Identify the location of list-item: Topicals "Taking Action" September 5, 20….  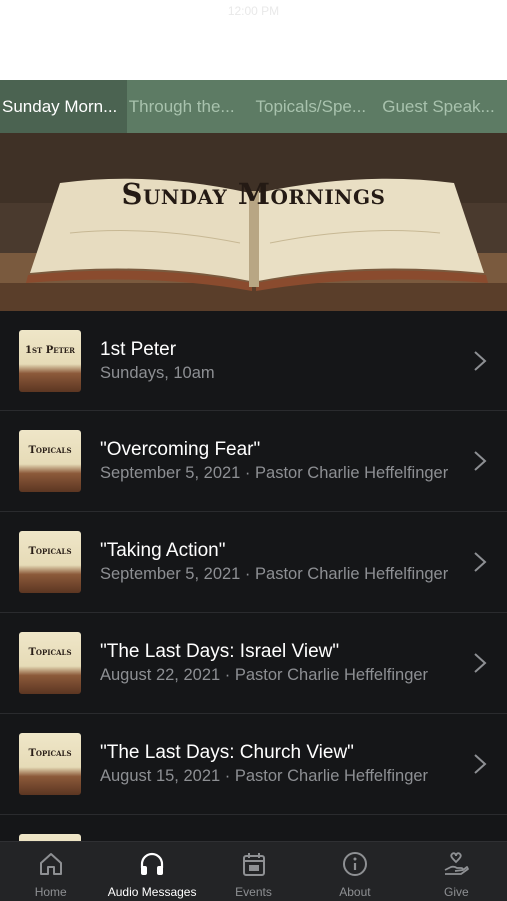
(253, 562).